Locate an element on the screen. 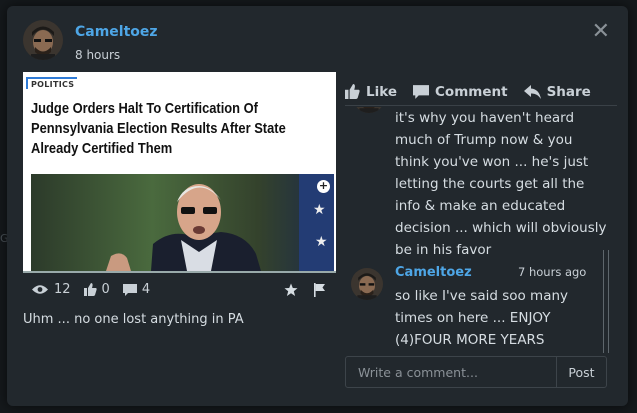 The height and width of the screenshot is (413, 637). comment-button: Comment is located at coordinates (460, 92).